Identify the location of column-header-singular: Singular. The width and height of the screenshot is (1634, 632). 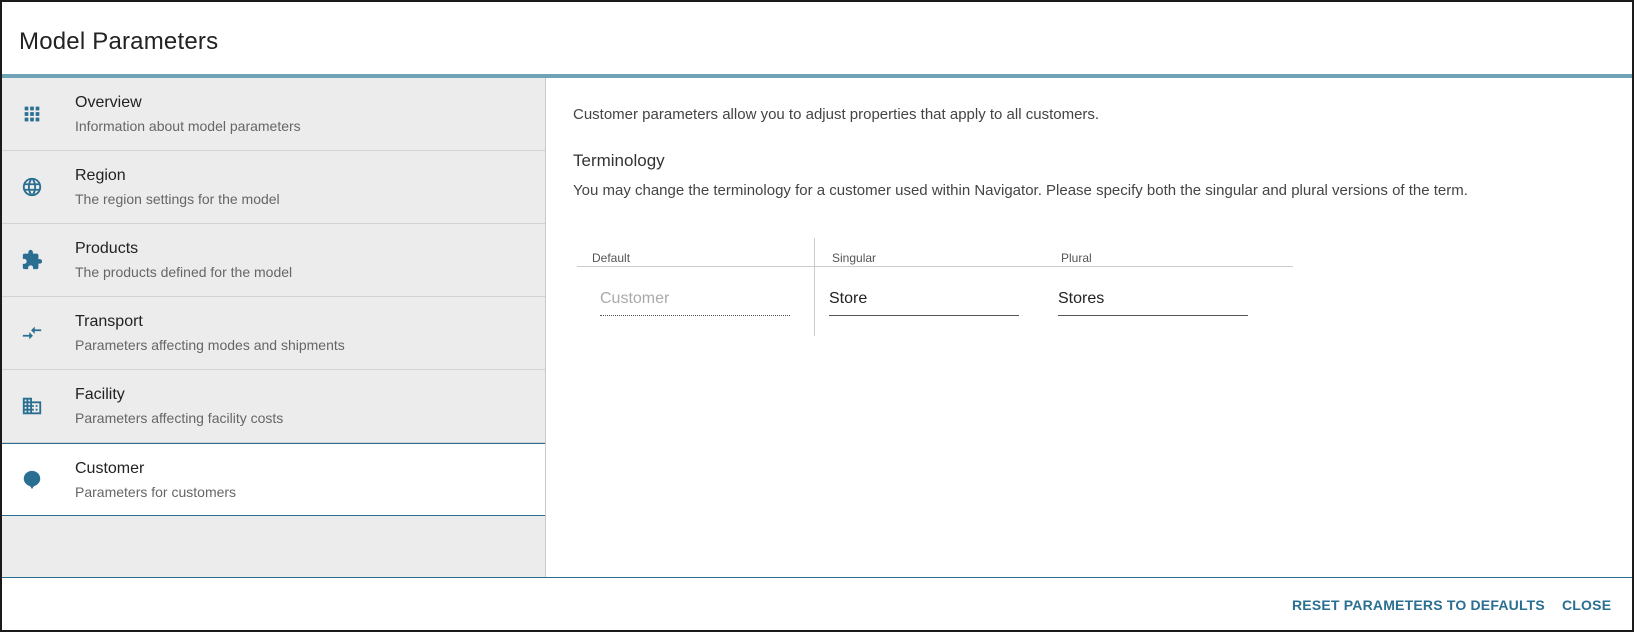
(854, 258).